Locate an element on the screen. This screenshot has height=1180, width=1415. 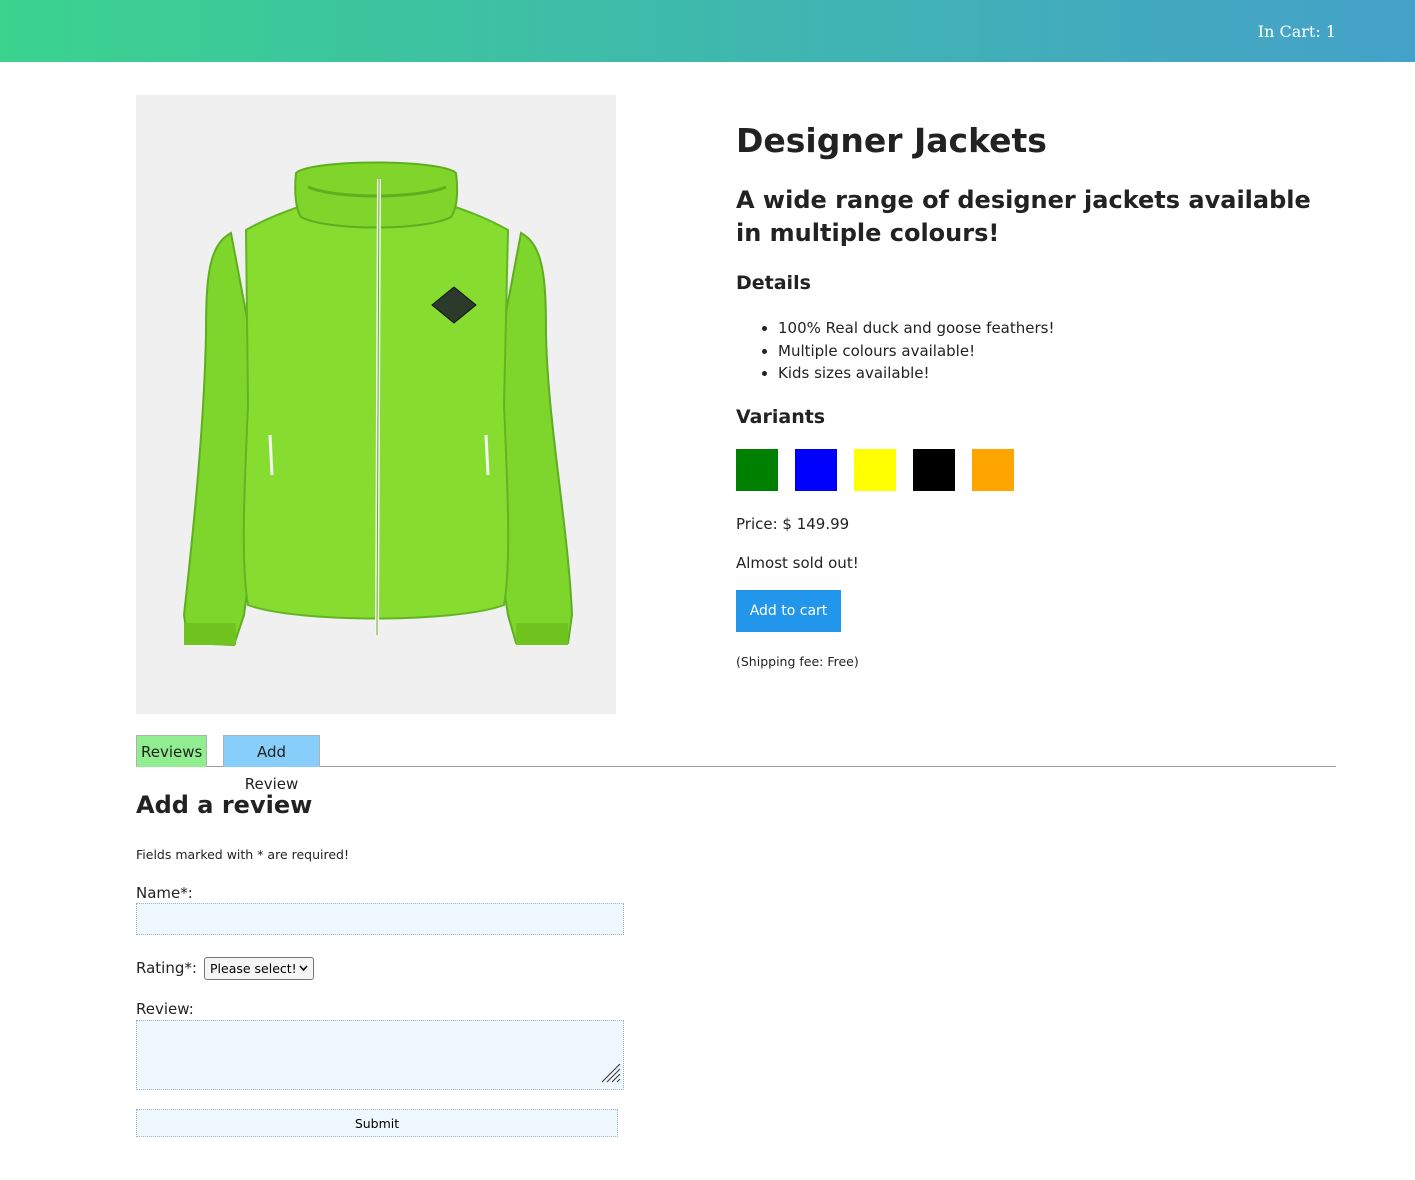
shipping-fee: (Shipping fee: Free) is located at coordinates (797, 661).